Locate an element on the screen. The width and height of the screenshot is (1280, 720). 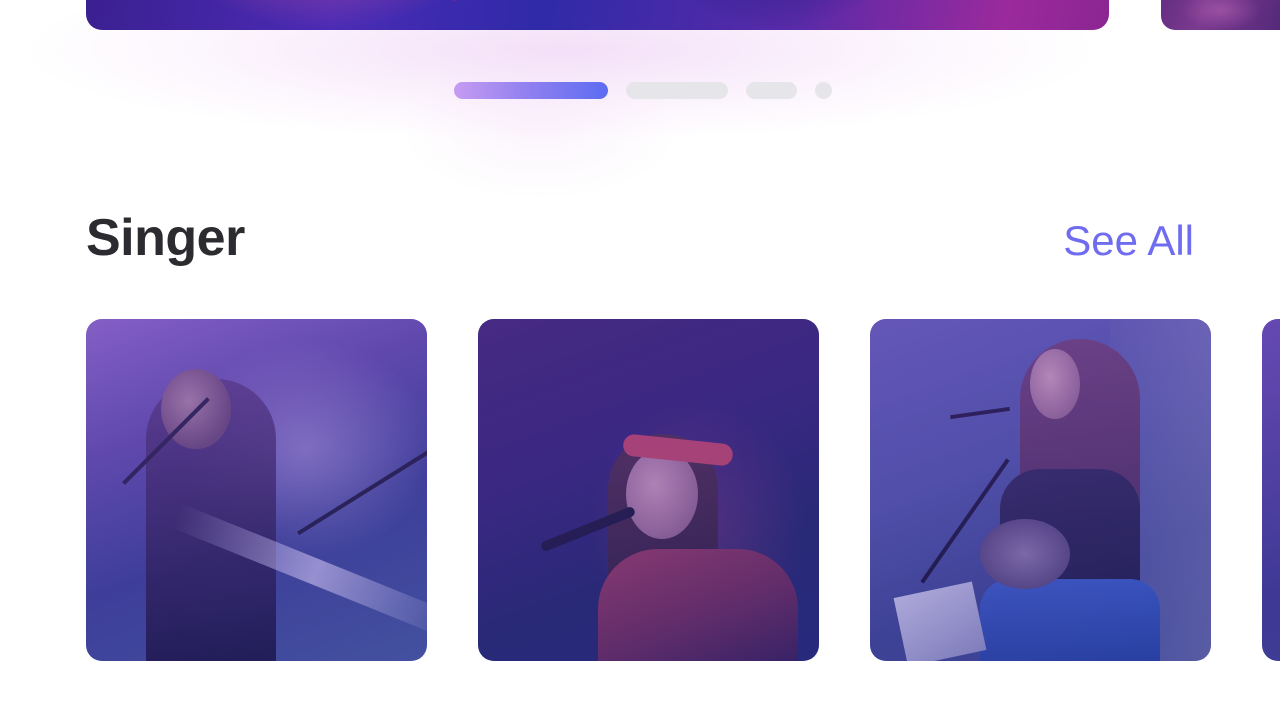
carousel-banner-next is located at coordinates (1220, 15).